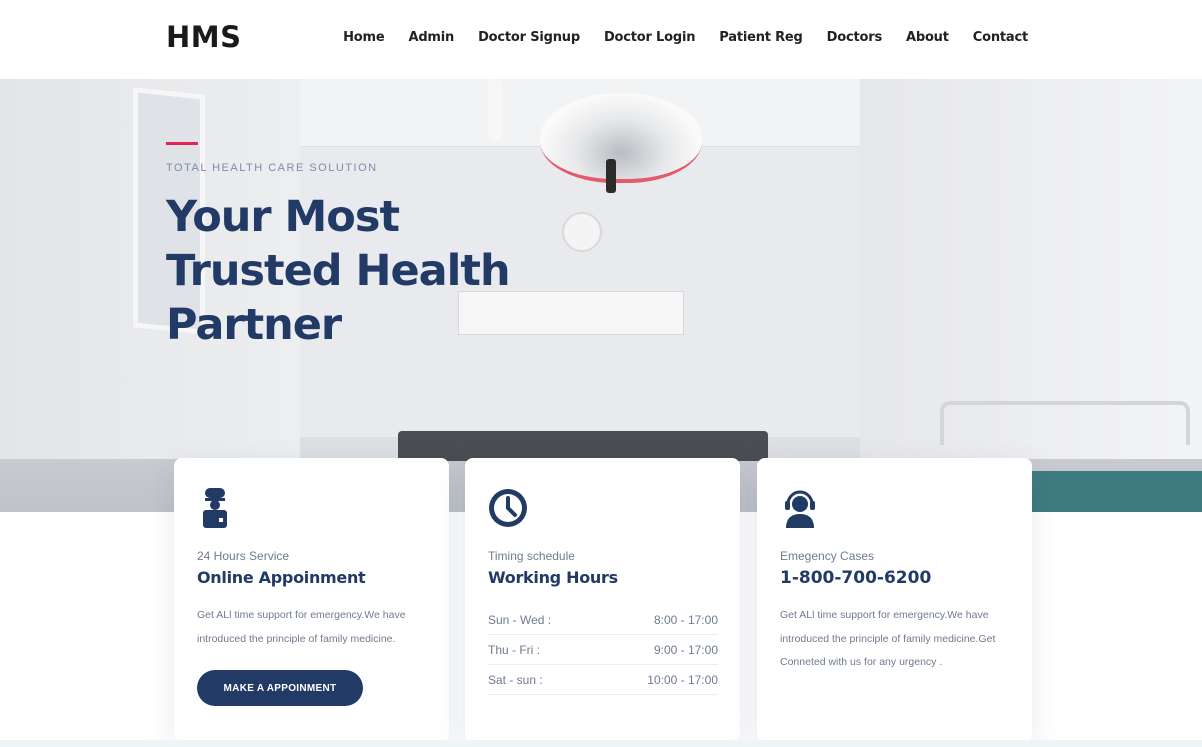 This screenshot has width=1202, height=747. What do you see at coordinates (1065, 423) in the screenshot?
I see `hero-bg-bed-rail` at bounding box center [1065, 423].